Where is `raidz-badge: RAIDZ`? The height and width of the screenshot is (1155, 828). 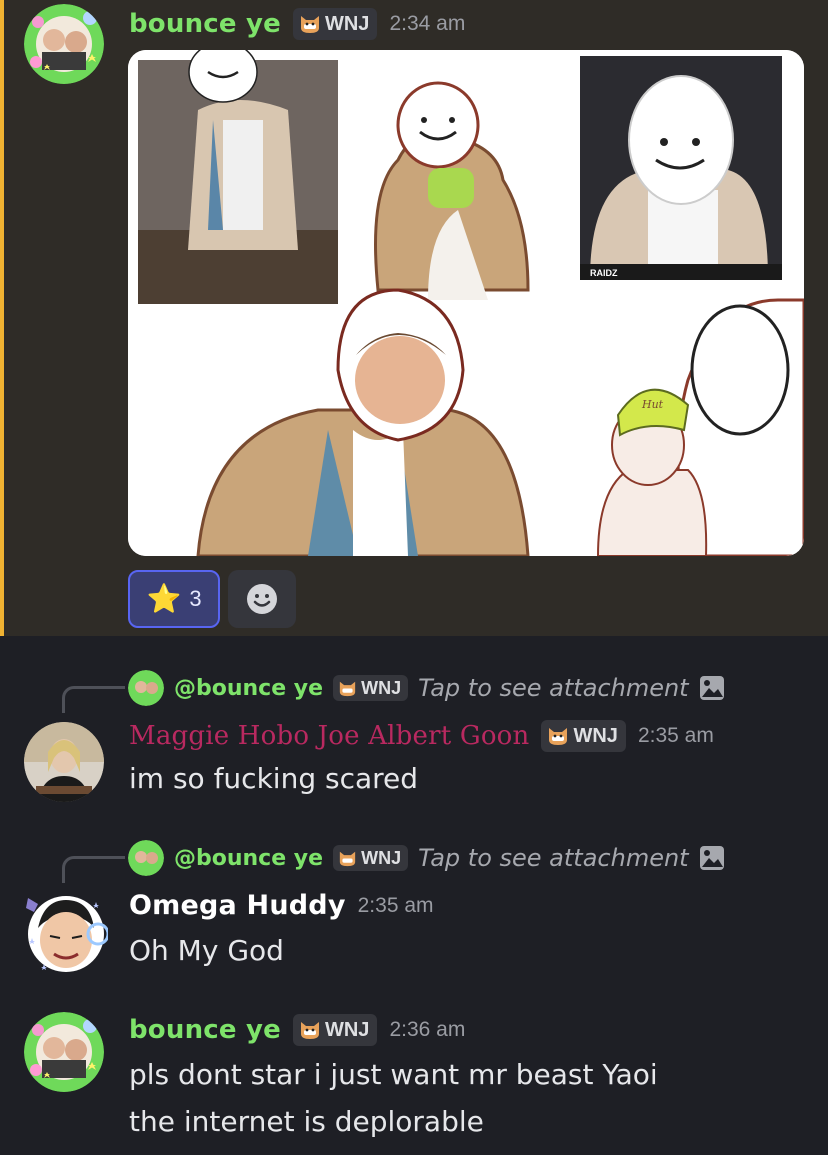 raidz-badge: RAIDZ is located at coordinates (604, 273).